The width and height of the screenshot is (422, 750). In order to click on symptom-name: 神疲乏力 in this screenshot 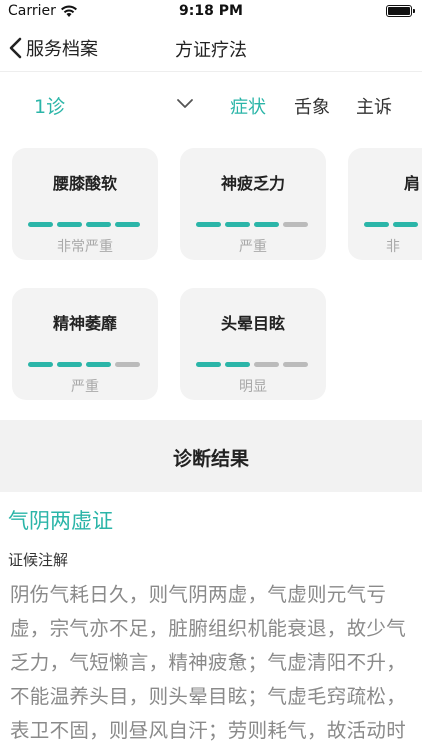, I will do `click(252, 183)`.